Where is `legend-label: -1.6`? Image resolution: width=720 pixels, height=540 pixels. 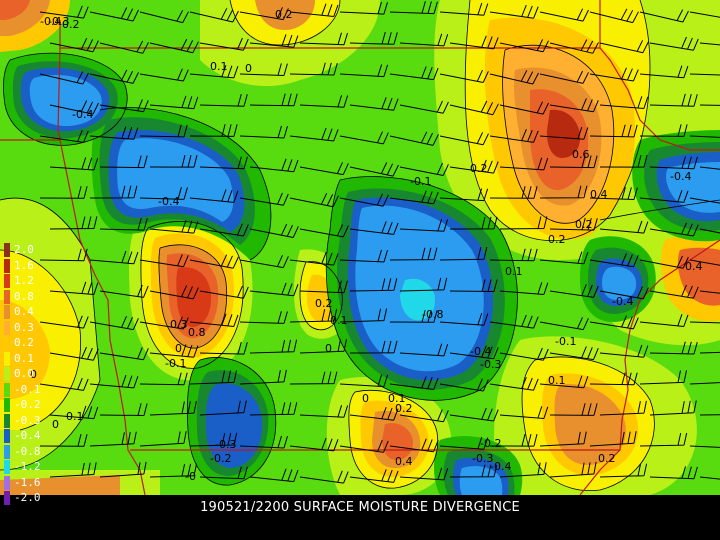 legend-label: -1.6 is located at coordinates (27, 482).